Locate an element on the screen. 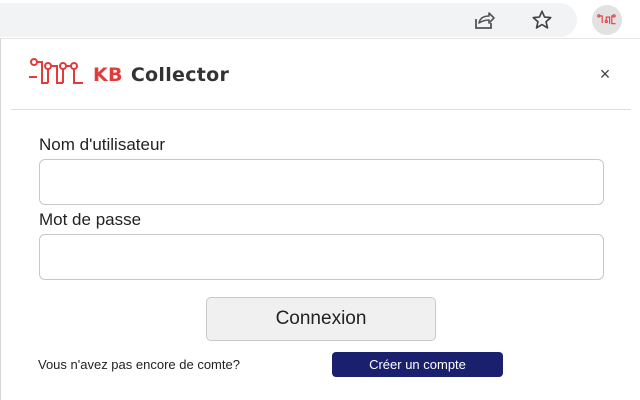 The image size is (640, 400). login-button: Connexion is located at coordinates (321, 319).